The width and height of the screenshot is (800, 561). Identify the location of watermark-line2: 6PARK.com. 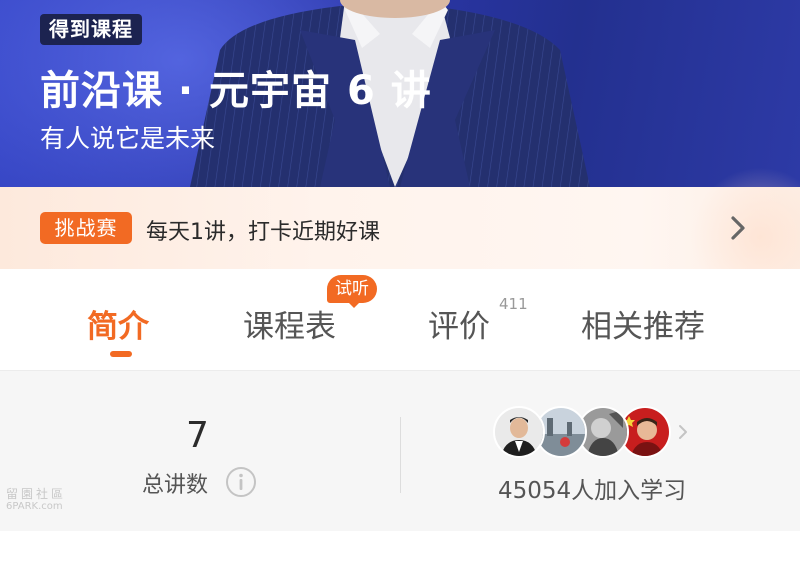
(34, 506).